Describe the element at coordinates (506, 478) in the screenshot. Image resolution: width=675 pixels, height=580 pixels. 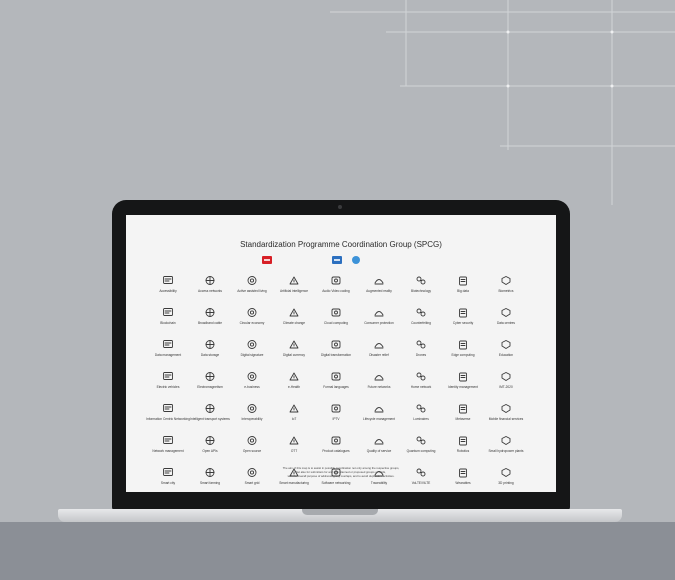
I see `topic-item: 3D printing` at that location.